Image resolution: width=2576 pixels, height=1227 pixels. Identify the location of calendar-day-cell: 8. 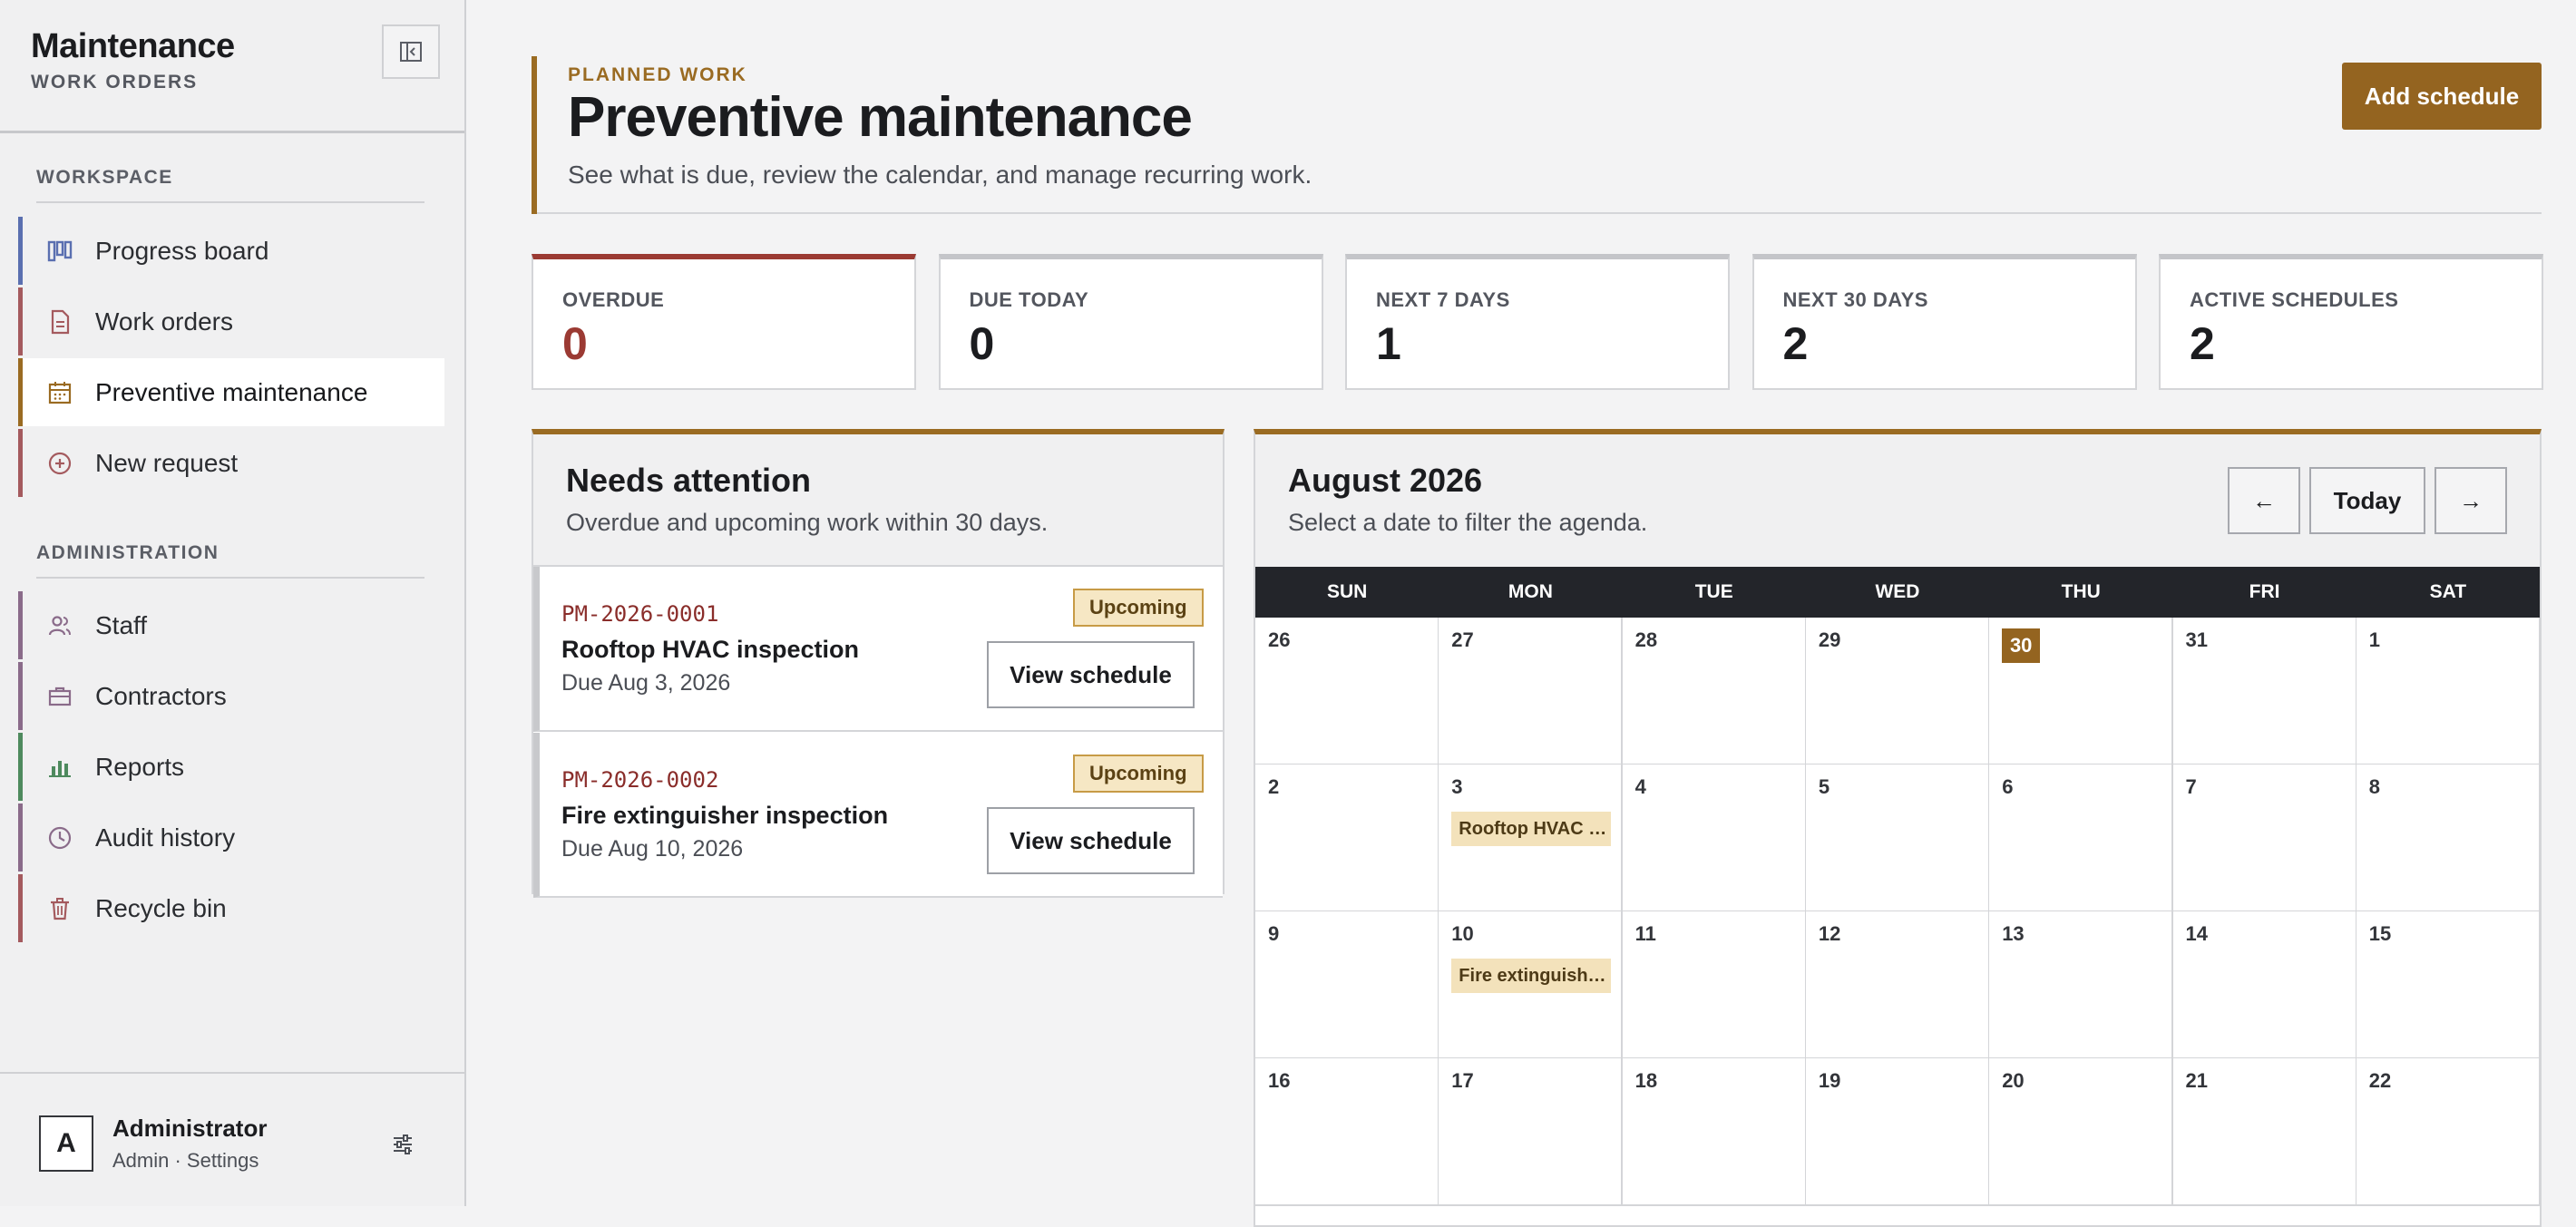
(2448, 838).